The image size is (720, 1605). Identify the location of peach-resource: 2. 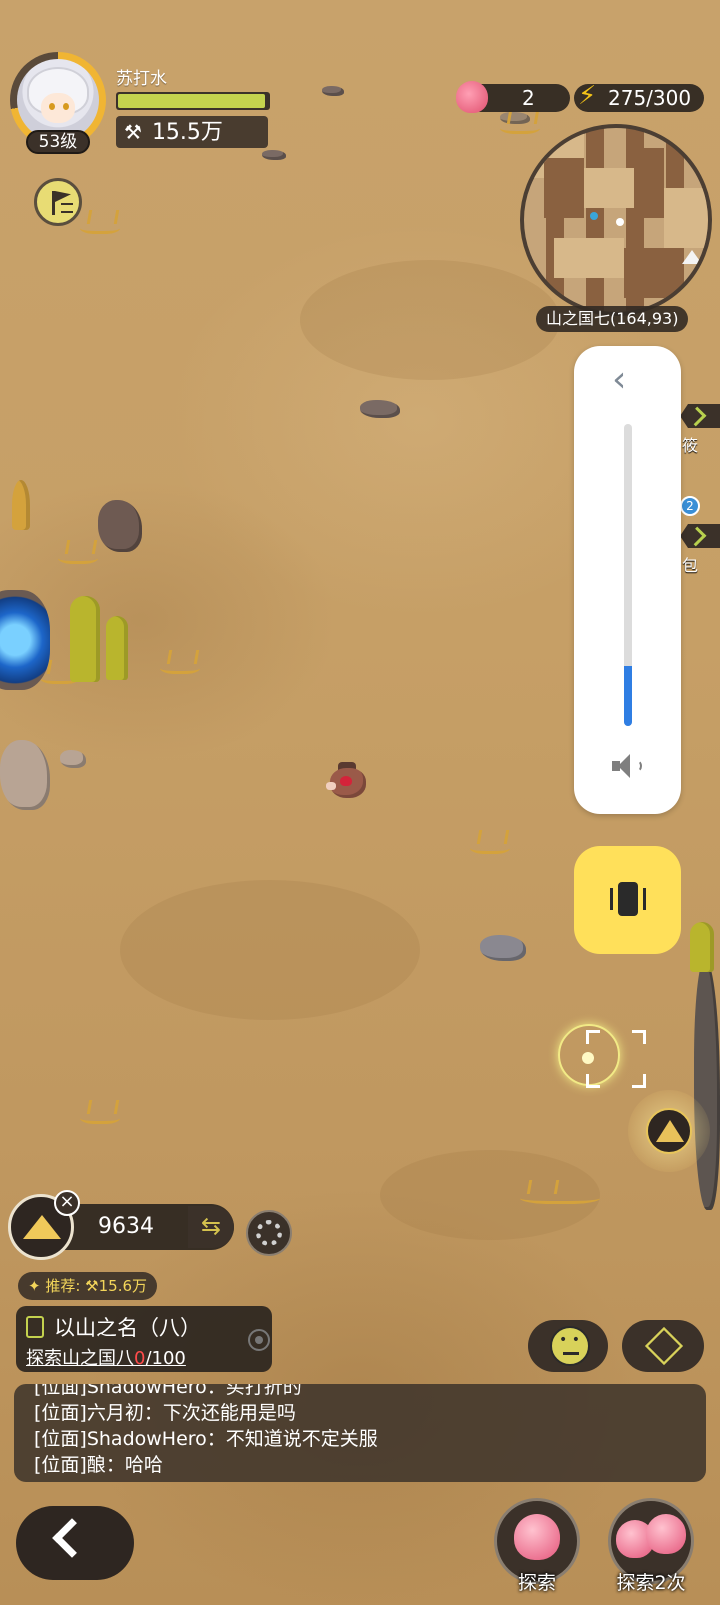
(513, 97).